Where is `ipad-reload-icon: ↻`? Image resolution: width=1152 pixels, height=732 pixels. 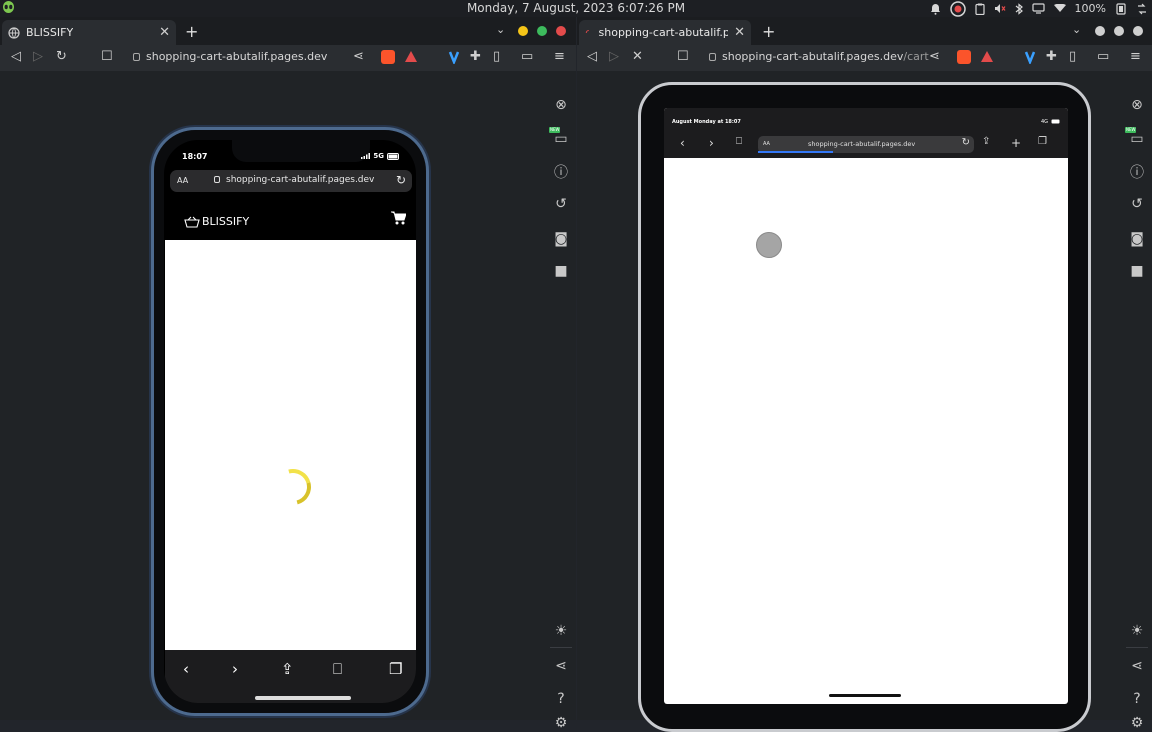
ipad-reload-icon: ↻ is located at coordinates (966, 142).